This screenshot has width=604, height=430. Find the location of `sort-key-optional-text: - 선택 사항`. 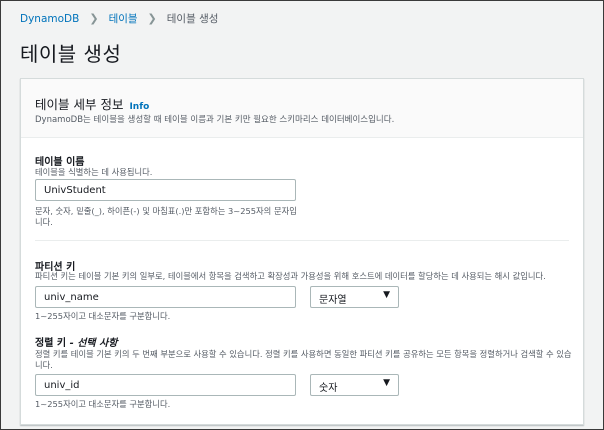

sort-key-optional-text: - 선택 사항 is located at coordinates (93, 343).